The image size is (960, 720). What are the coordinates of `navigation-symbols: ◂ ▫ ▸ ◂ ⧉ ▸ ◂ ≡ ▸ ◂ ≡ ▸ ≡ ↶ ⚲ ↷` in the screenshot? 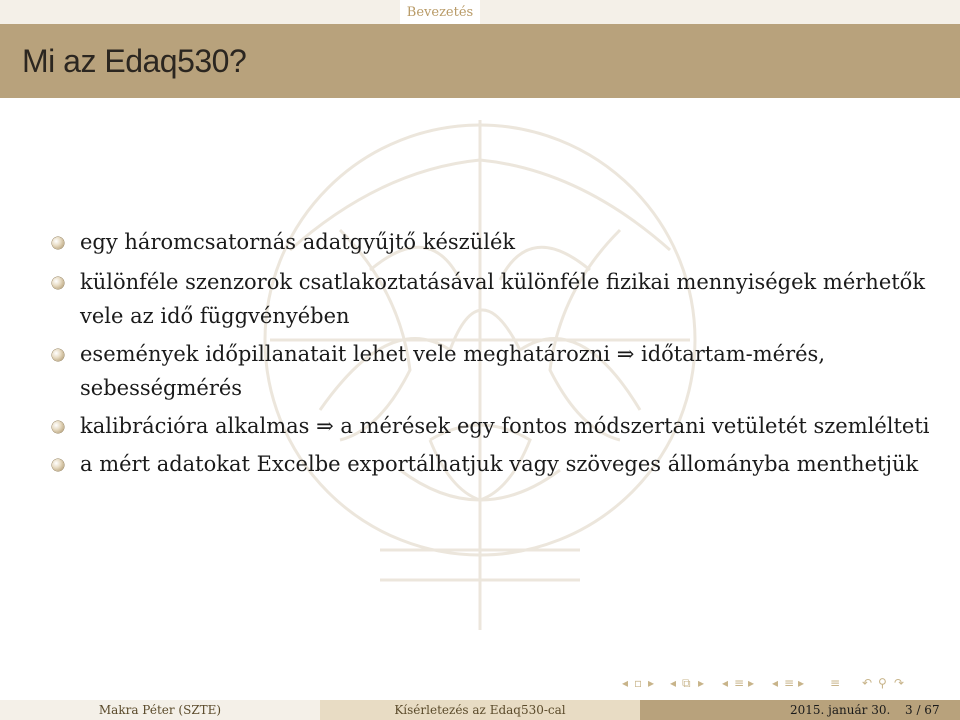 It's located at (782, 685).